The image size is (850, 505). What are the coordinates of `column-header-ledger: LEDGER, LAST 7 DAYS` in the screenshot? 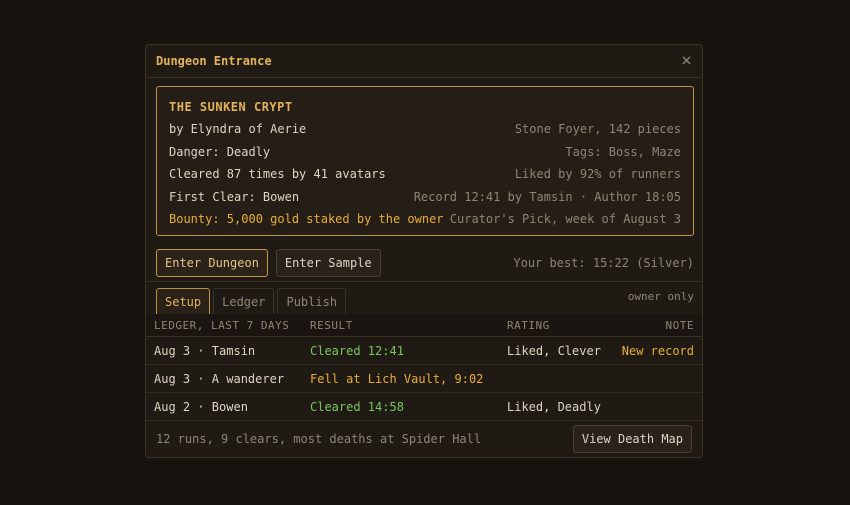 It's located at (222, 325).